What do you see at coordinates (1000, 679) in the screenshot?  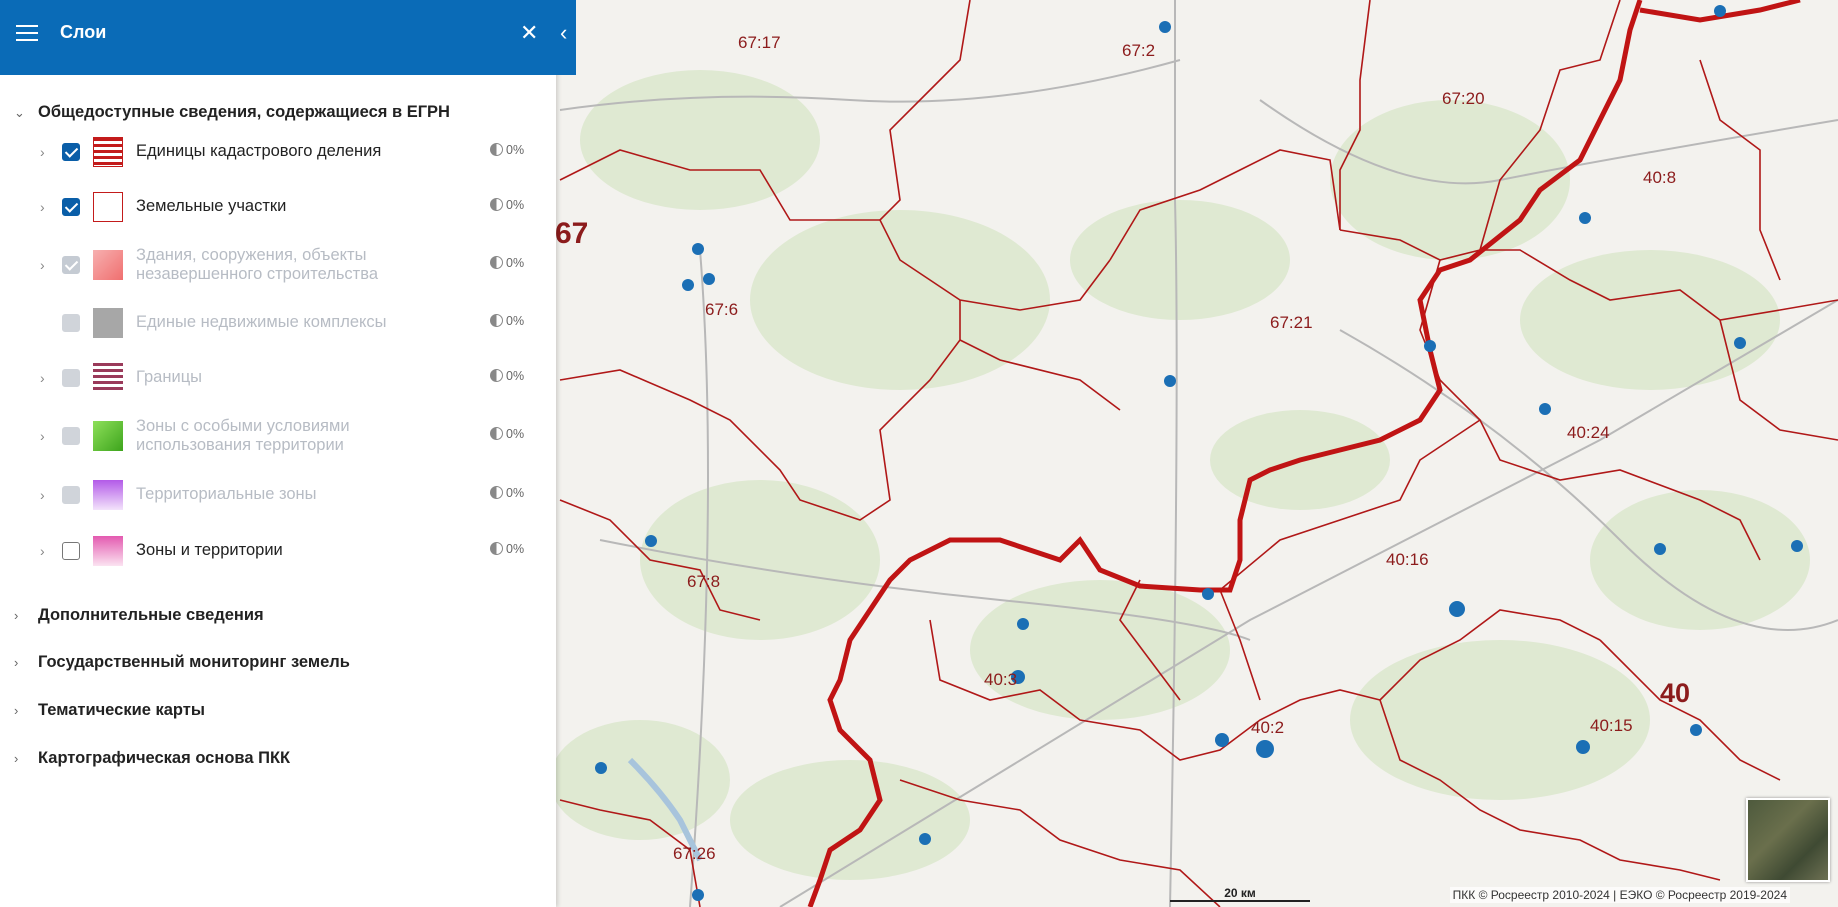 I see `map-label: 40:3` at bounding box center [1000, 679].